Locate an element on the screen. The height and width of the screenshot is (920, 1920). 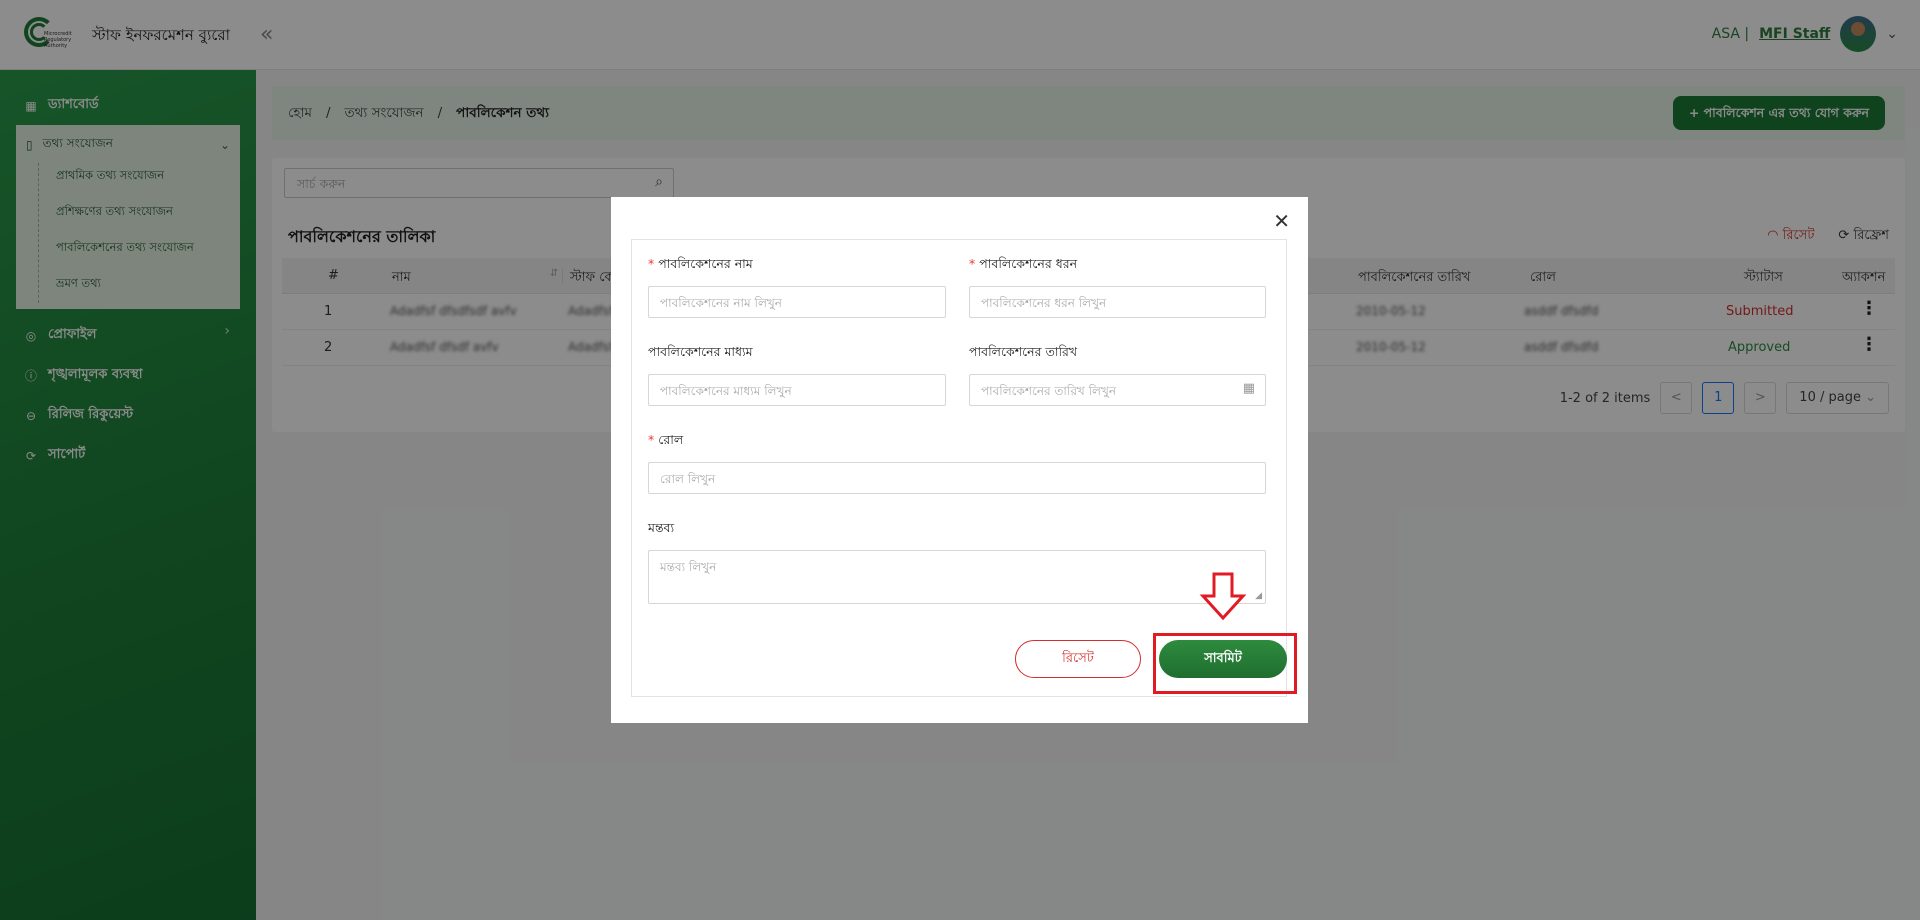
pub-medium-input: পাবলিকেশনের মাধ্যম লিখুন is located at coordinates (797, 390).